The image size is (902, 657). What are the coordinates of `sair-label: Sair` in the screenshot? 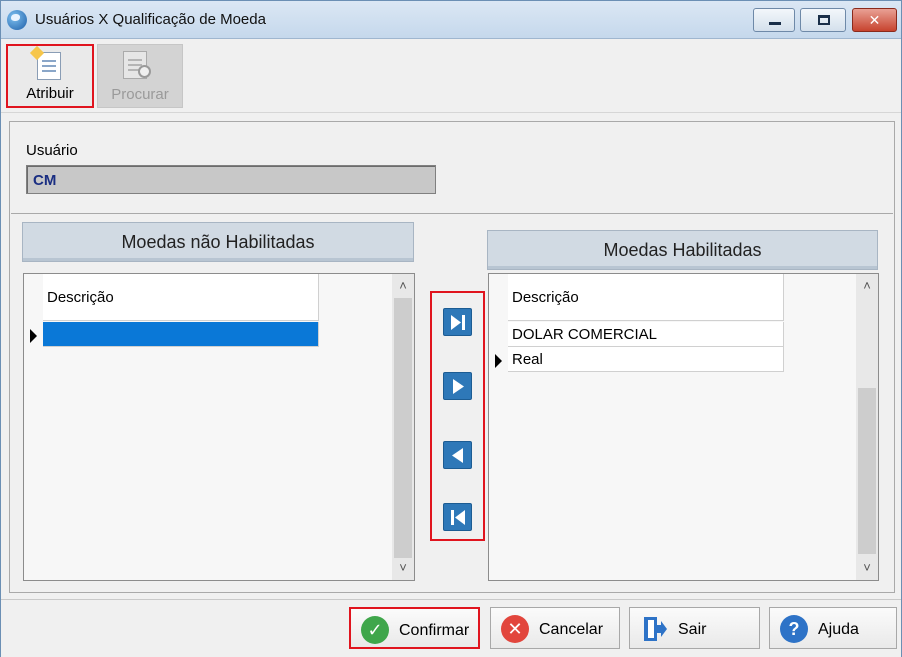 It's located at (692, 629).